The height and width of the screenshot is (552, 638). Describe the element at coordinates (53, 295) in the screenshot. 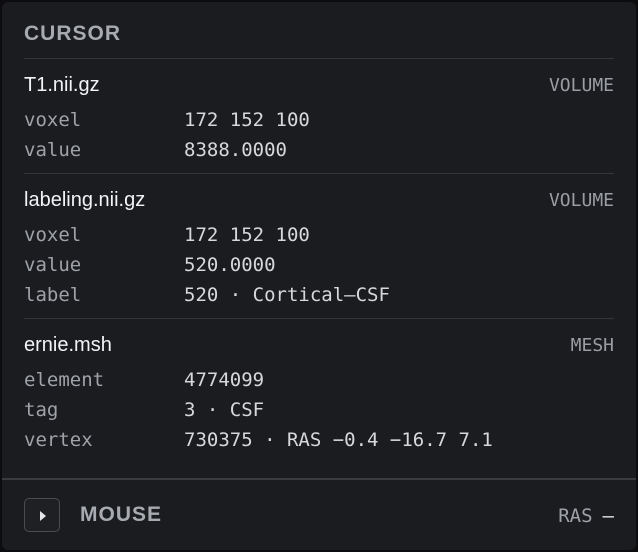

I see `row-key: label` at that location.